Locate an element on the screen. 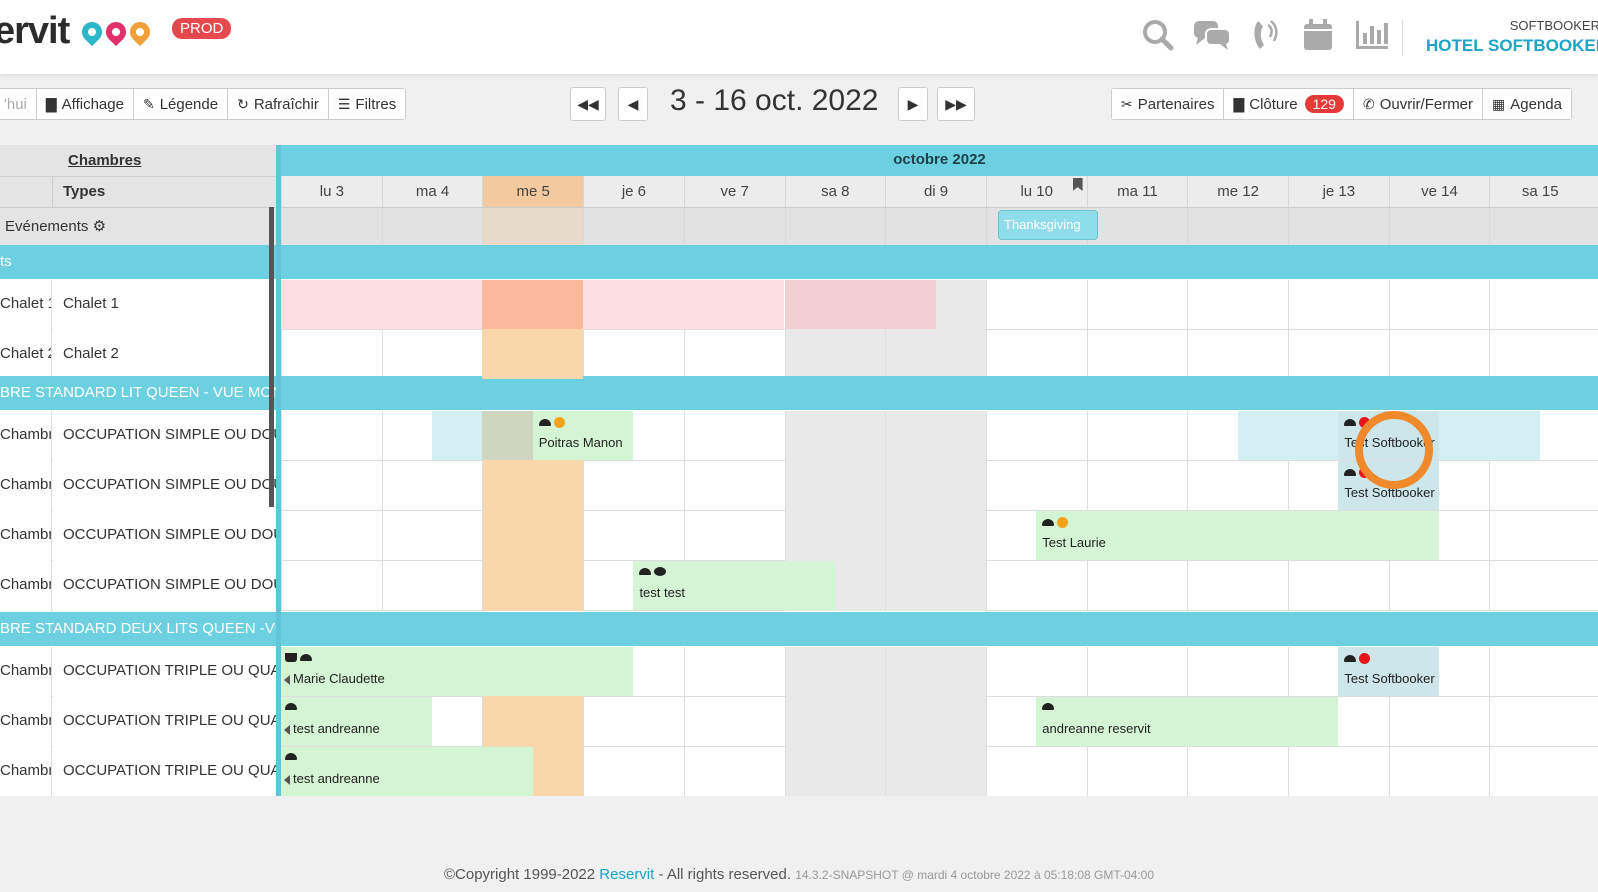 The height and width of the screenshot is (892, 1598). calendar-icon is located at coordinates (1318, 37).